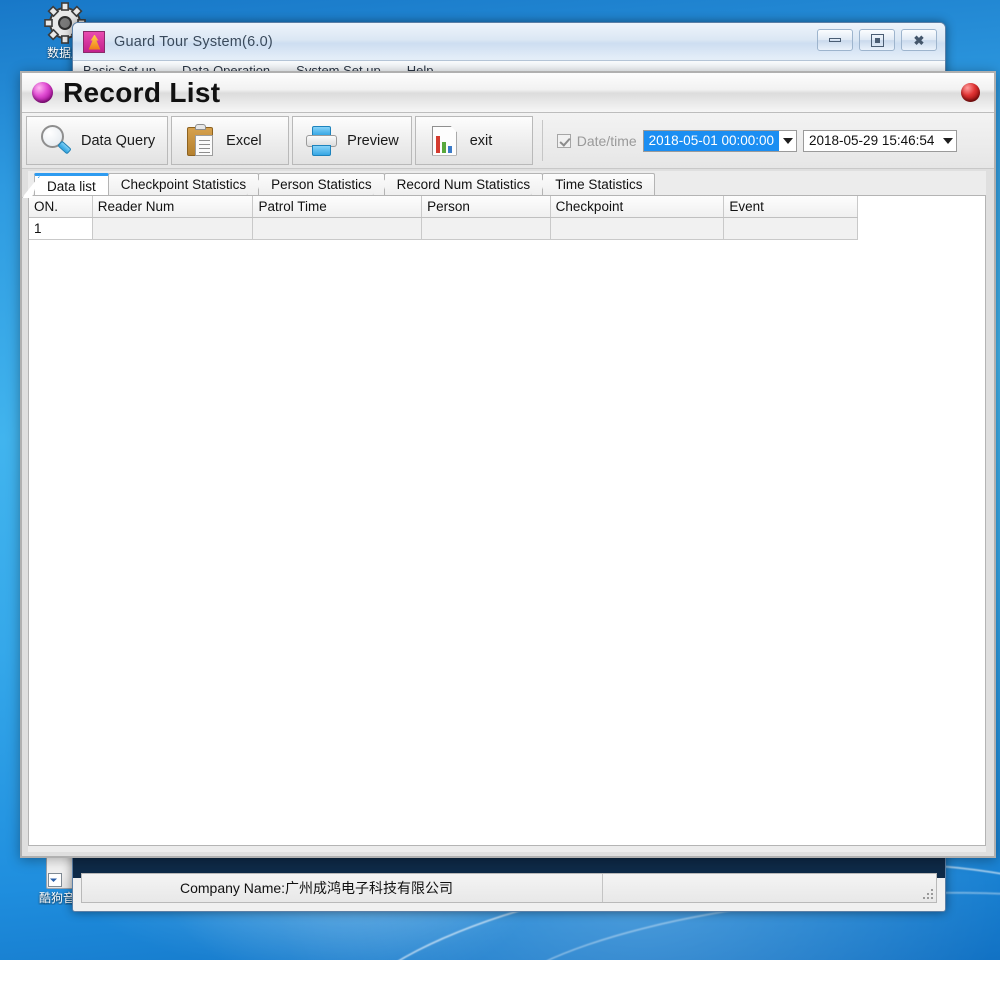 This screenshot has width=1000, height=1000. I want to click on datetime-checkbox: Date/time, so click(596, 140).